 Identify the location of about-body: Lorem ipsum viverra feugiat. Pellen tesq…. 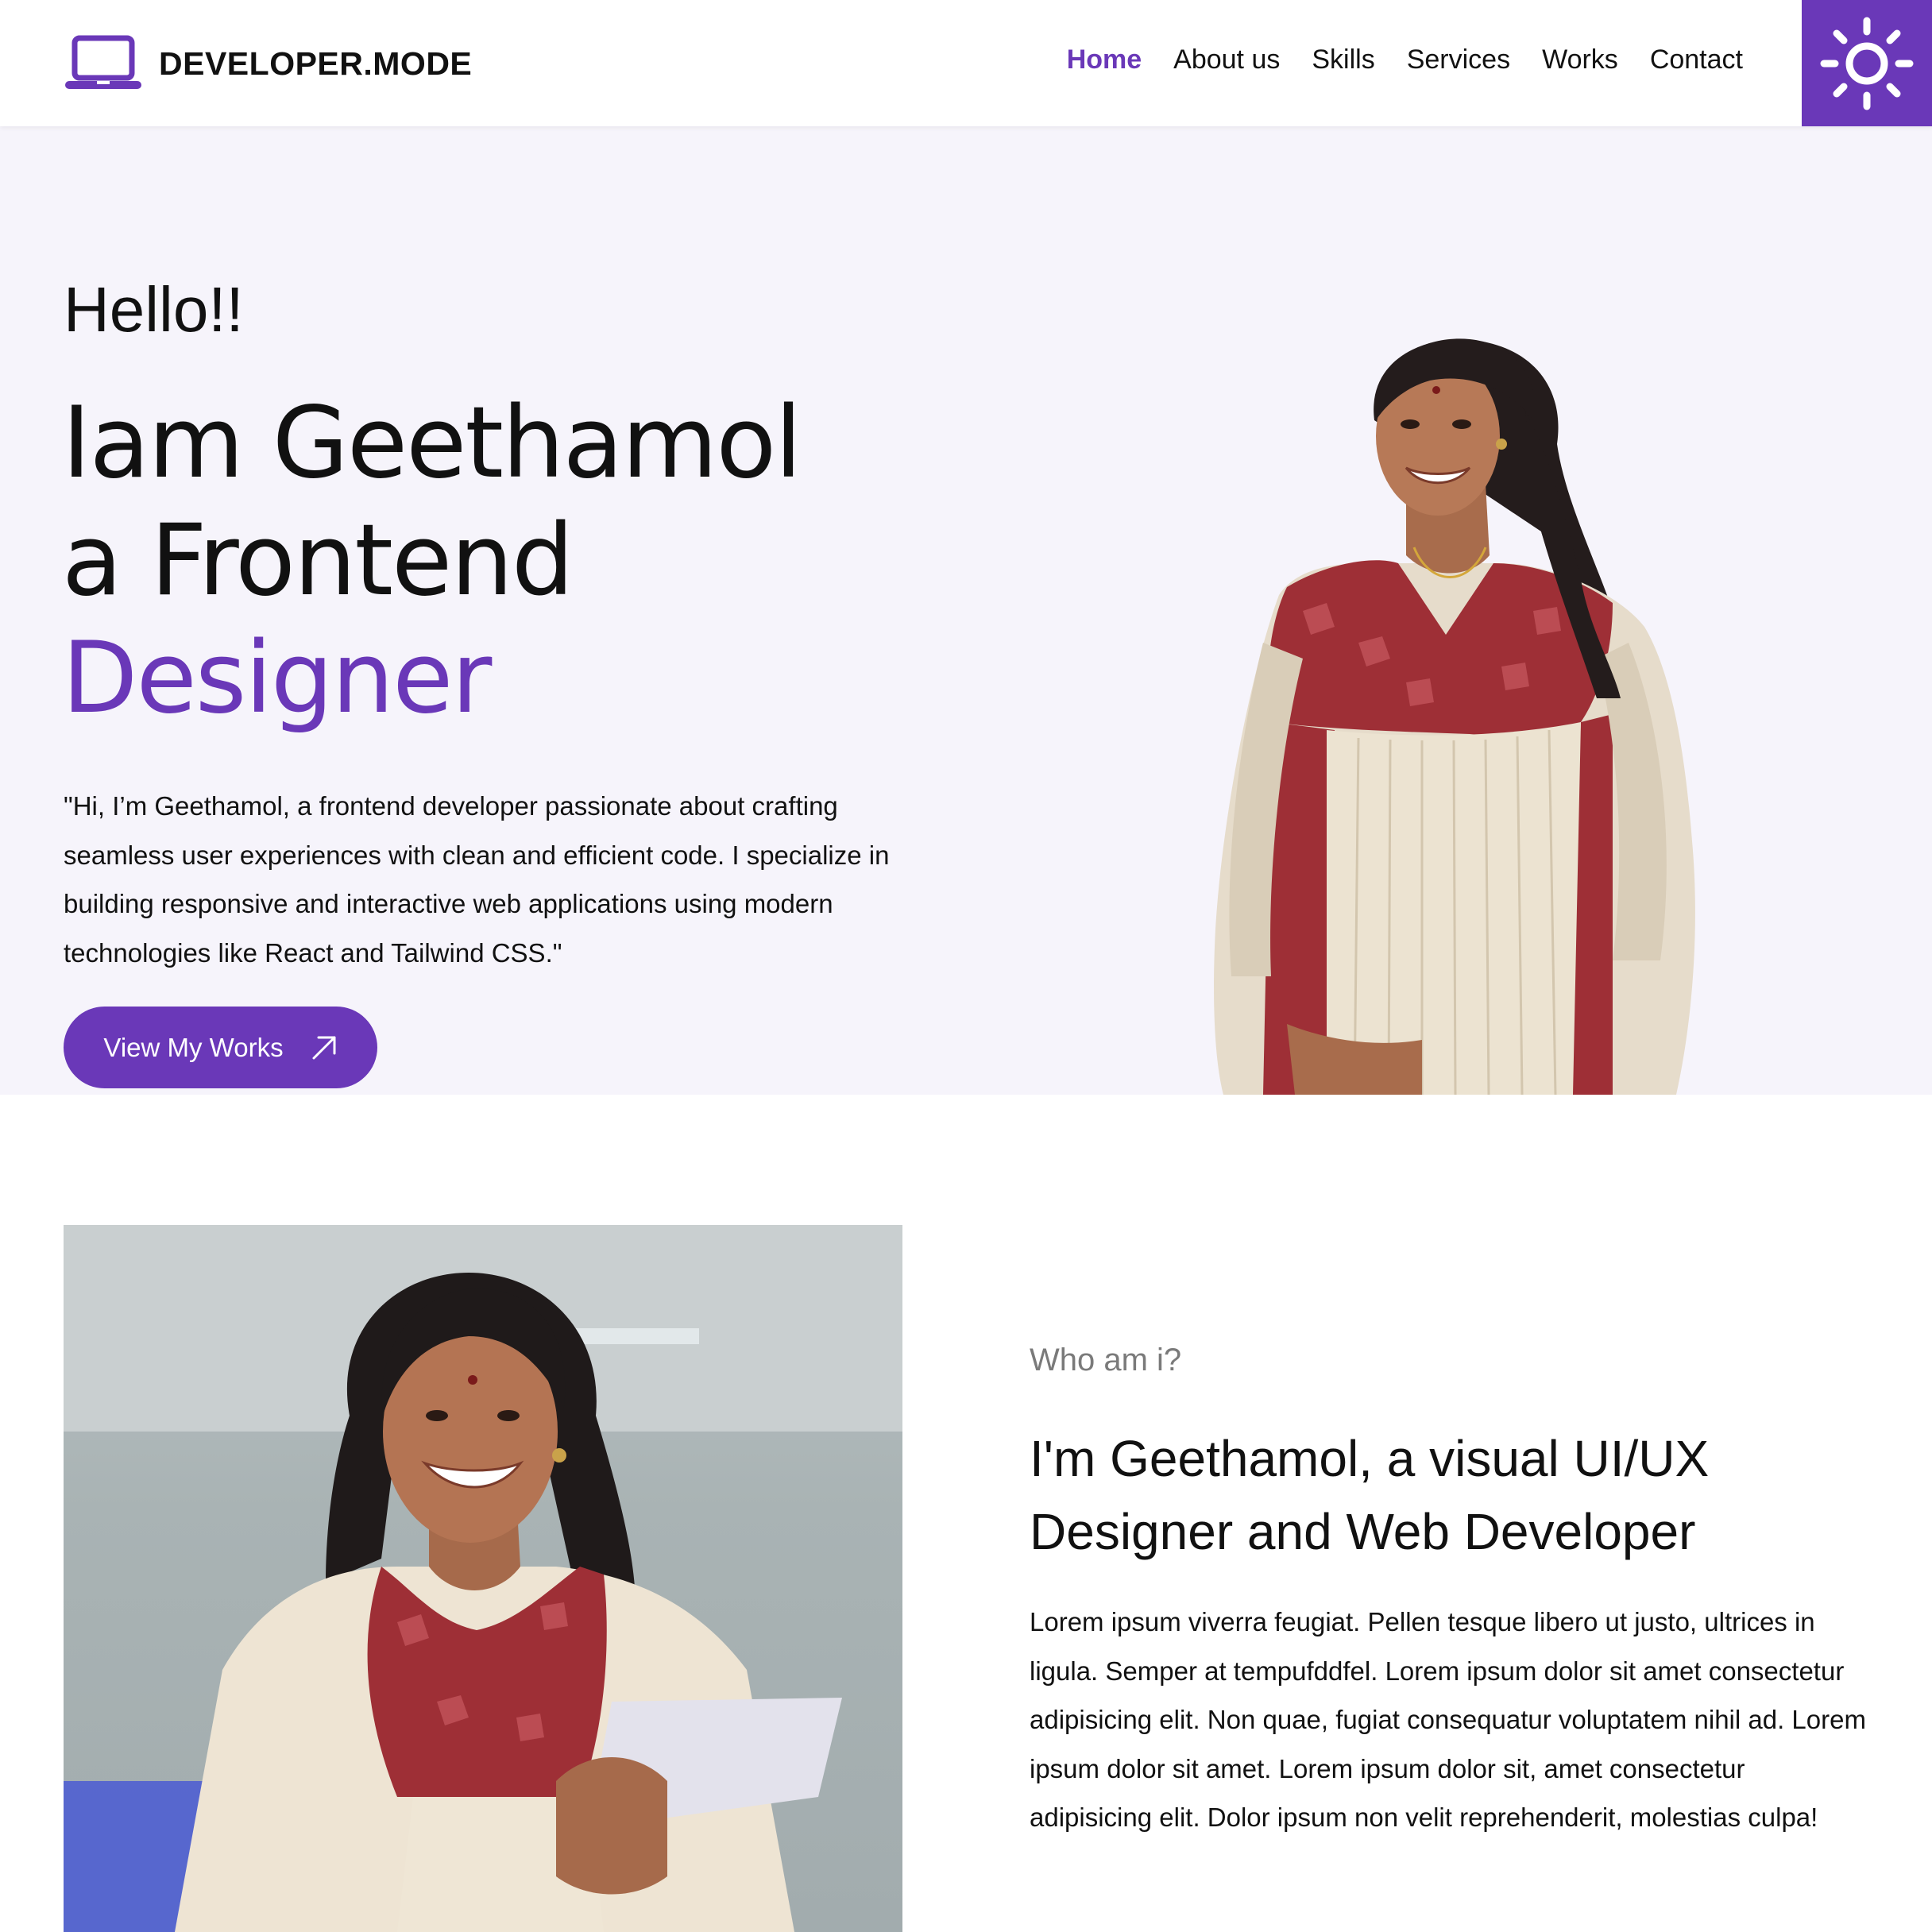
(1448, 1719).